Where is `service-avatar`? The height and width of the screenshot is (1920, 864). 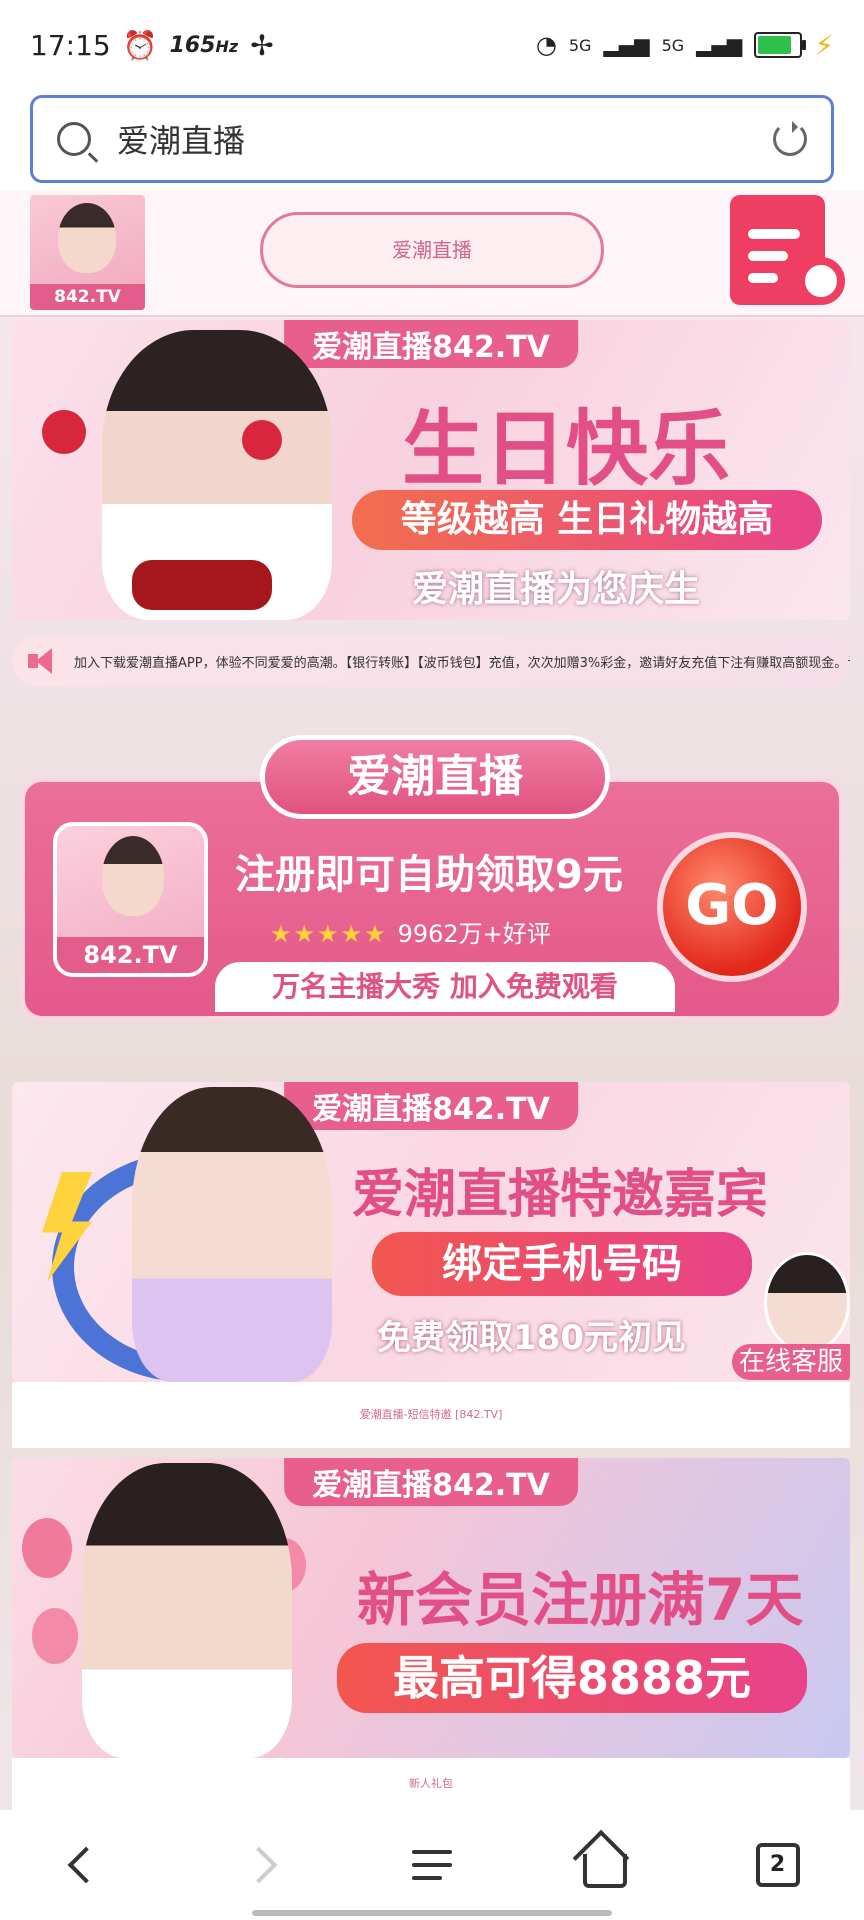
service-avatar is located at coordinates (807, 1302).